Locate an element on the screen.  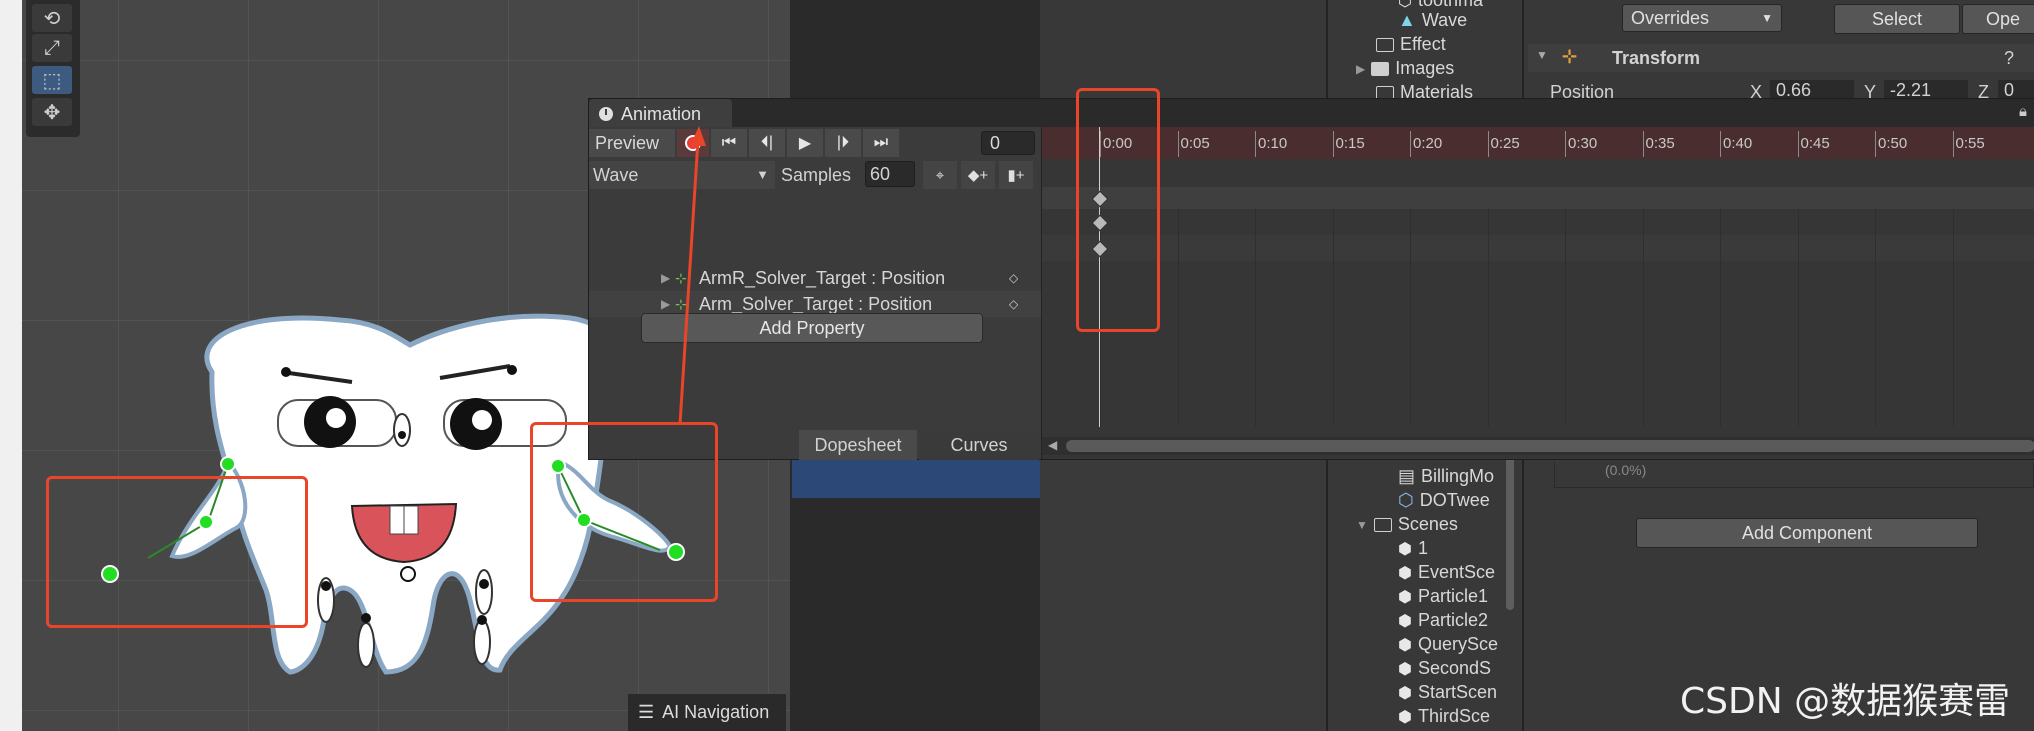
open-folder-icon is located at coordinates (1382, 524).